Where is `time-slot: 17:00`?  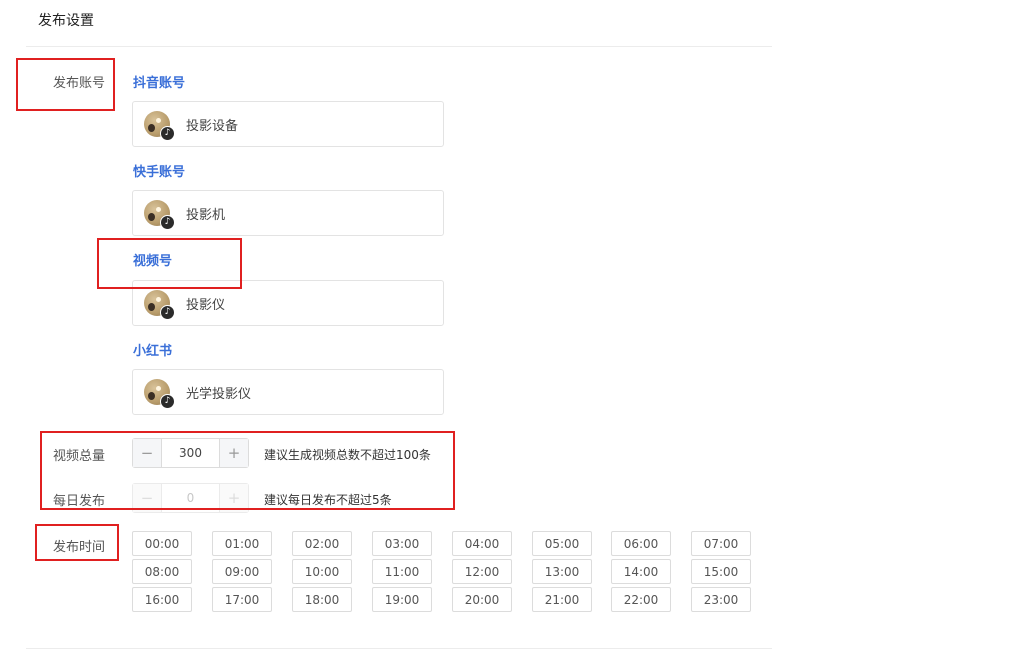
time-slot: 17:00 is located at coordinates (242, 599).